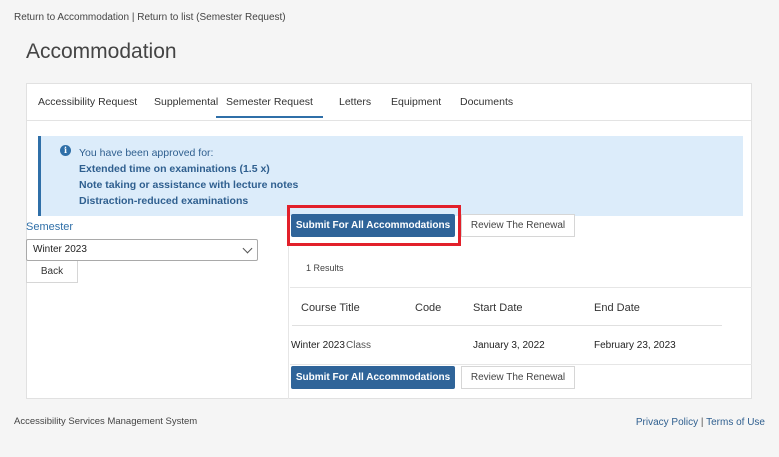 This screenshot has width=779, height=457. Describe the element at coordinates (617, 308) in the screenshot. I see `column-header-end-date: End Date` at that location.